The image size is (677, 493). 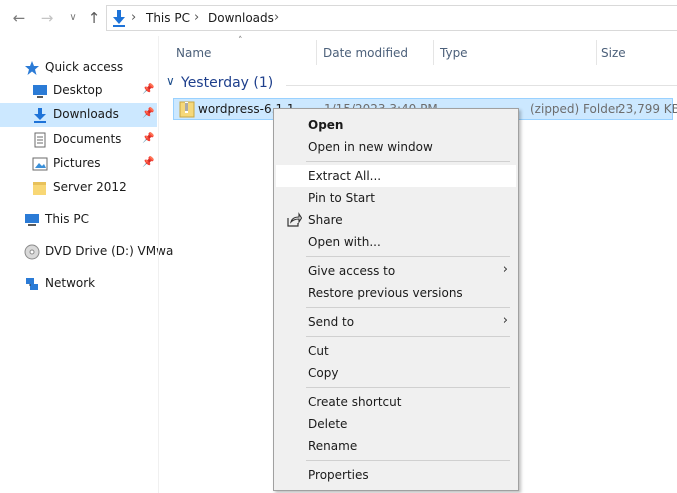 What do you see at coordinates (396, 322) in the screenshot?
I see `menu-item-send-to: Send to ›` at bounding box center [396, 322].